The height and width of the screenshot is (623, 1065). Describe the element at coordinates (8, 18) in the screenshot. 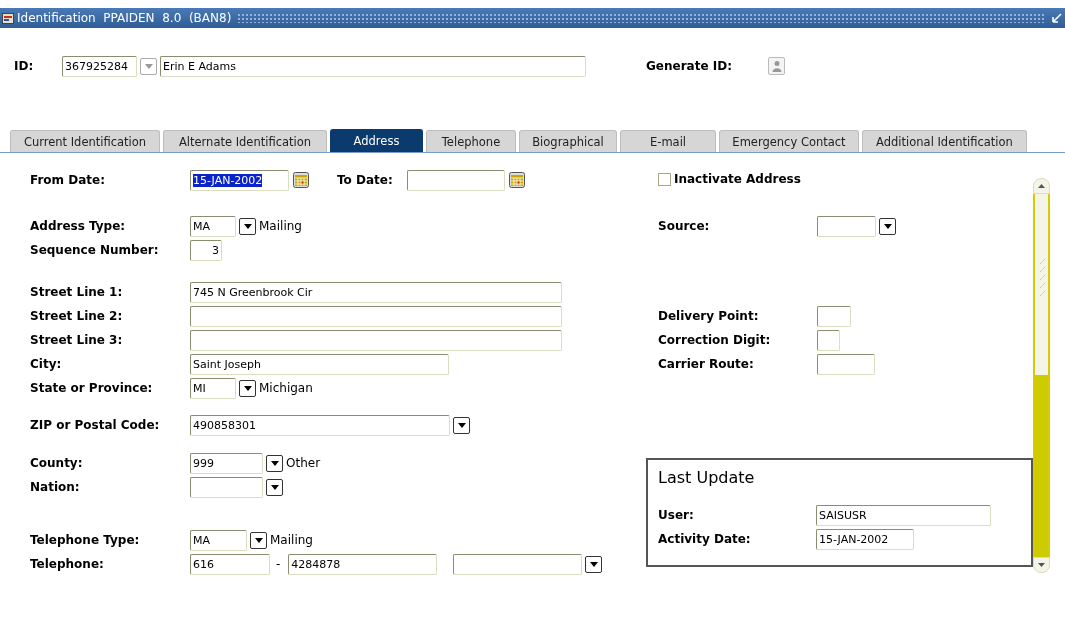

I see `window-icon` at that location.